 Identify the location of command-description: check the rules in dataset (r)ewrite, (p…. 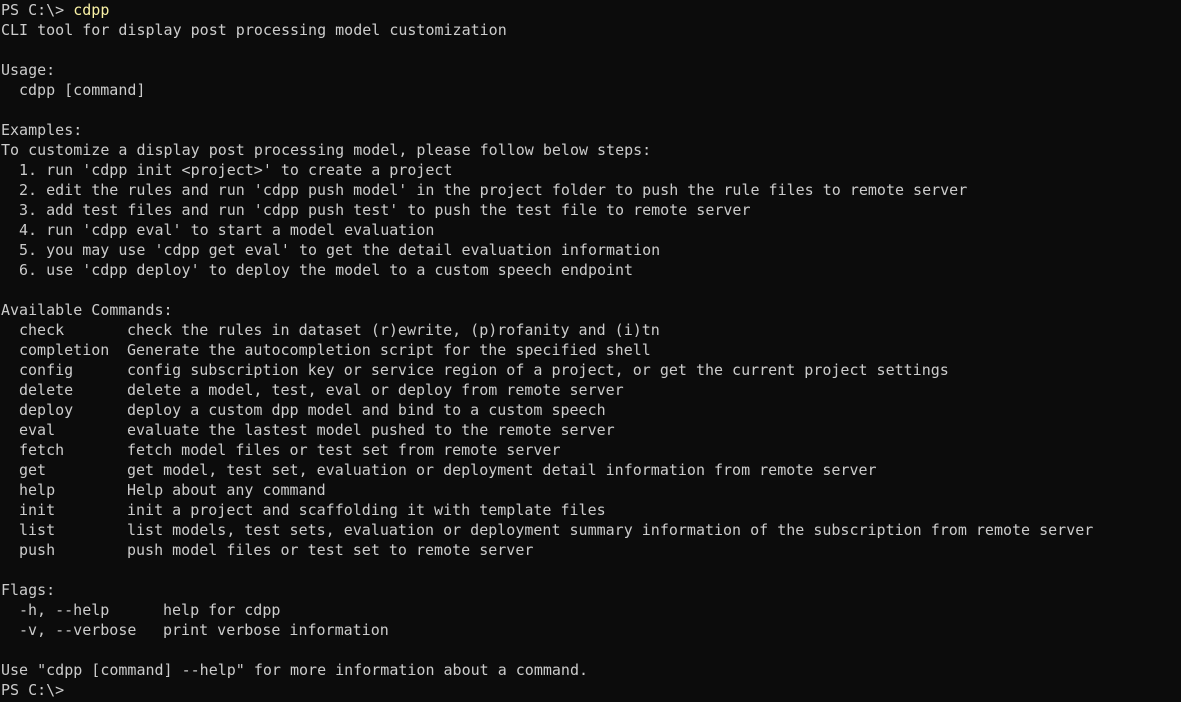
(393, 330).